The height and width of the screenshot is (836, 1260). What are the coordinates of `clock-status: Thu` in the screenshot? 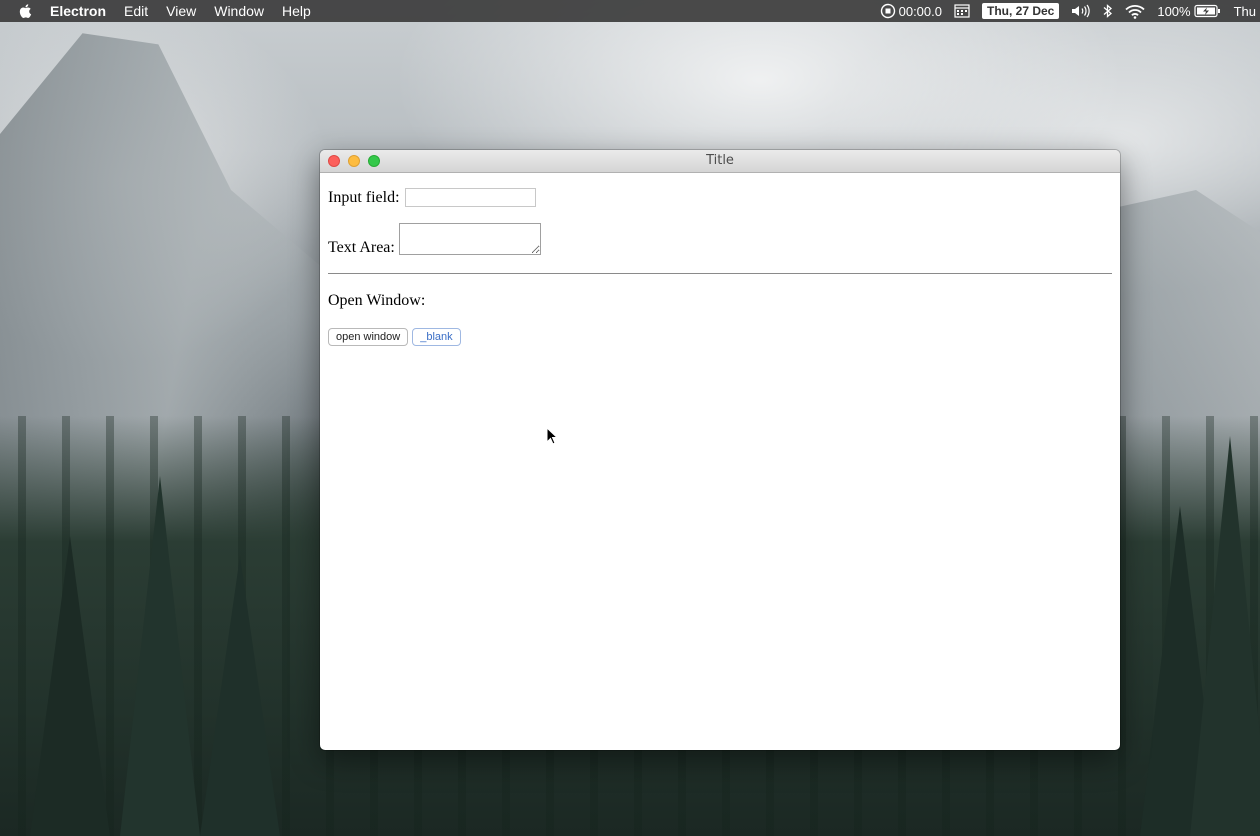 It's located at (1245, 11).